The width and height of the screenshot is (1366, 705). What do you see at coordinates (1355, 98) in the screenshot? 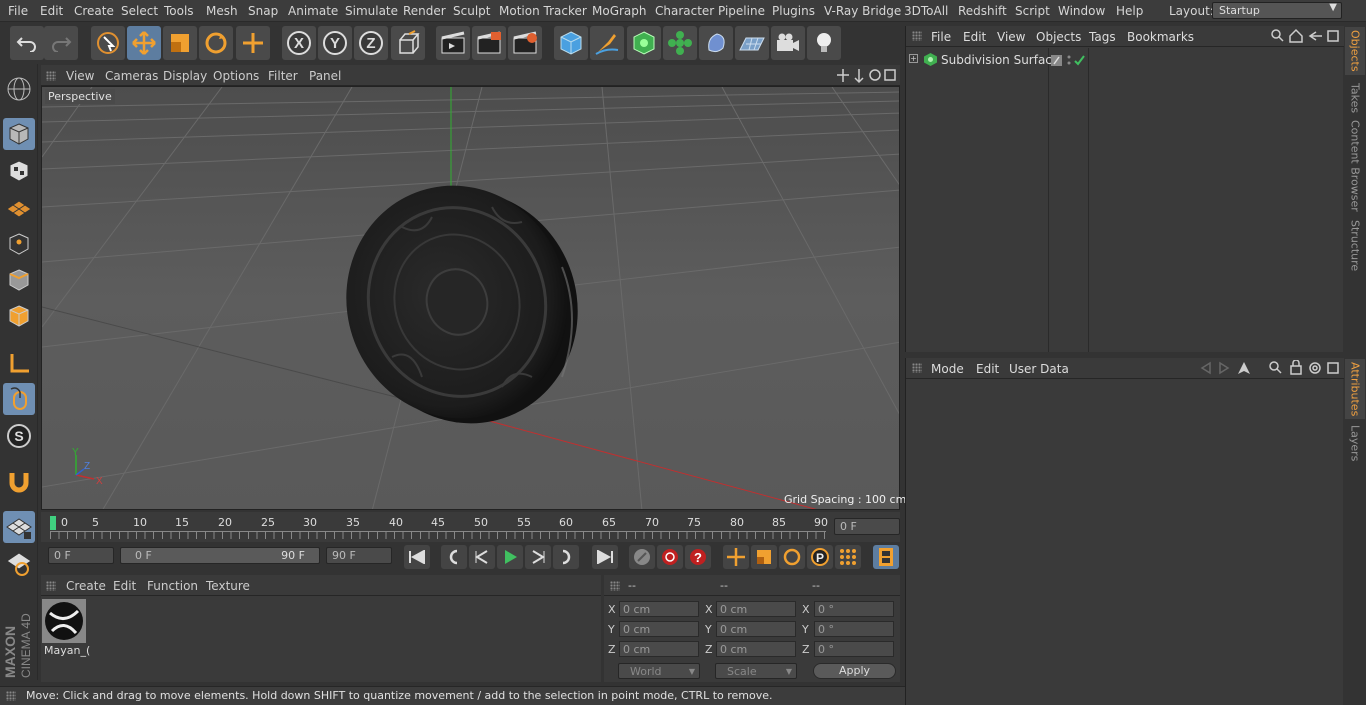
I see `tab-takes: Takes` at bounding box center [1355, 98].